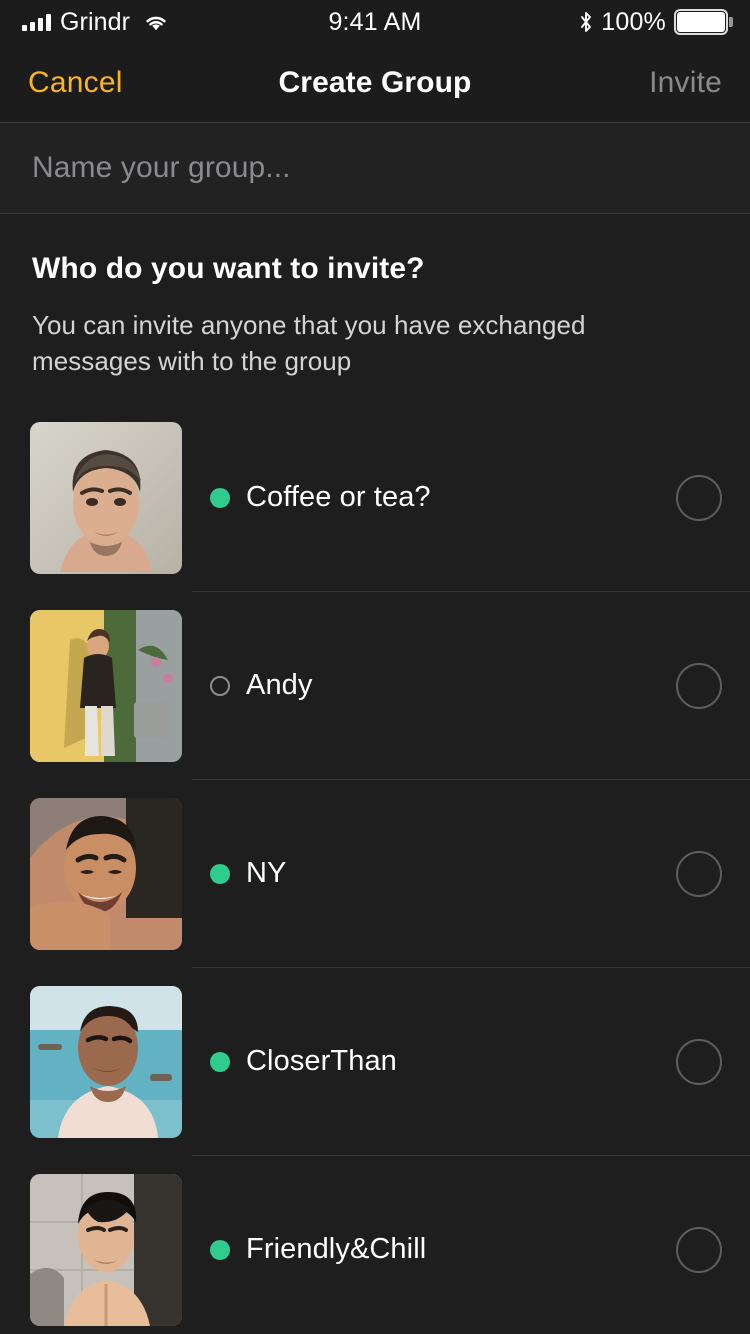  I want to click on row-body: CloserThan, so click(480, 1062).